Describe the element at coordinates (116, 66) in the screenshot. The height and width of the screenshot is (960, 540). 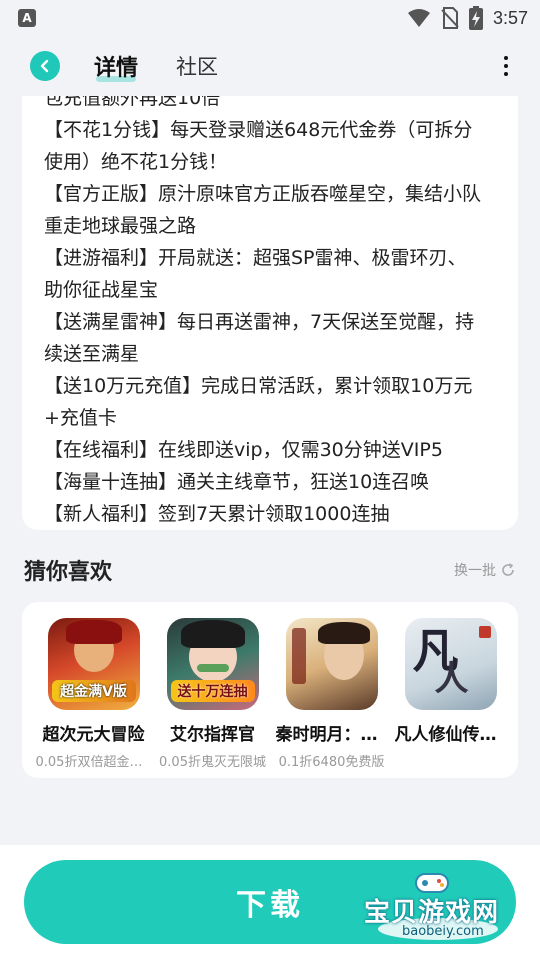
I see `tab-details: 详情` at that location.